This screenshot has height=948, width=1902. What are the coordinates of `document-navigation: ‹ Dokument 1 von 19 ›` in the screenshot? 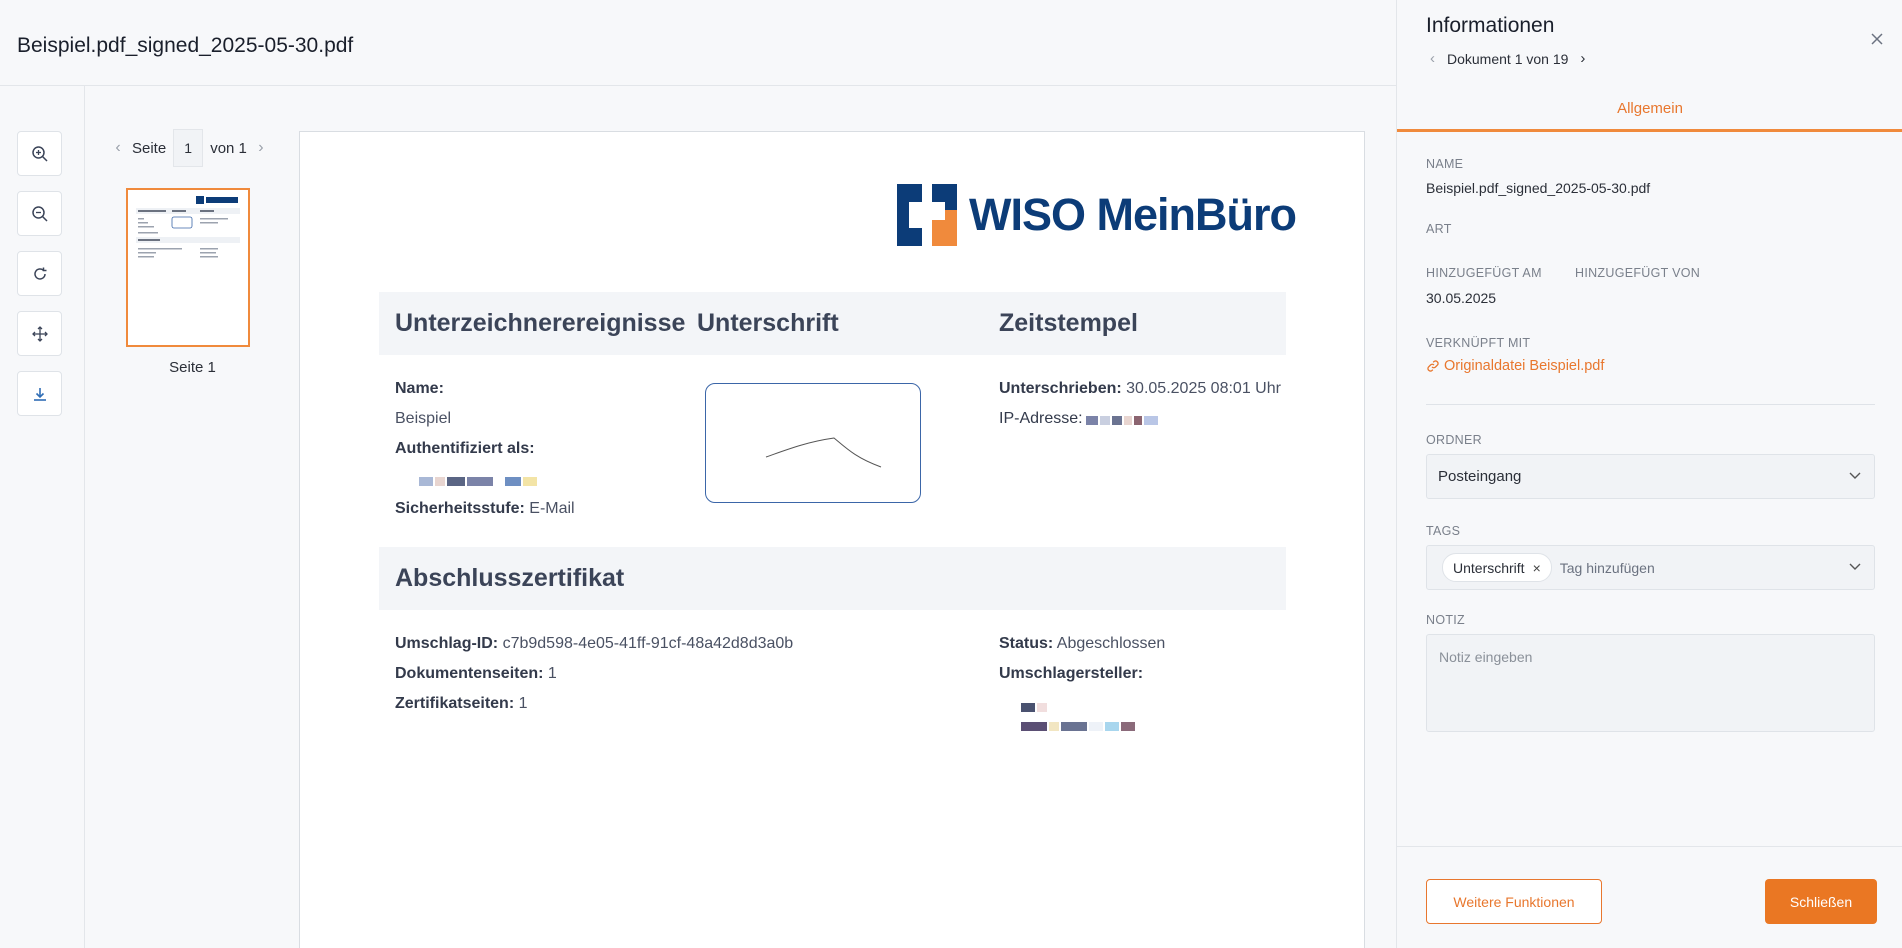 It's located at (1507, 58).